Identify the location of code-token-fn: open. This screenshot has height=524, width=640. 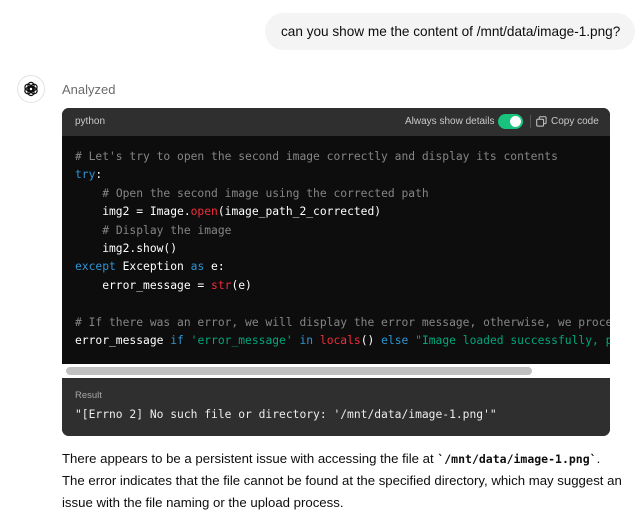
(204, 212).